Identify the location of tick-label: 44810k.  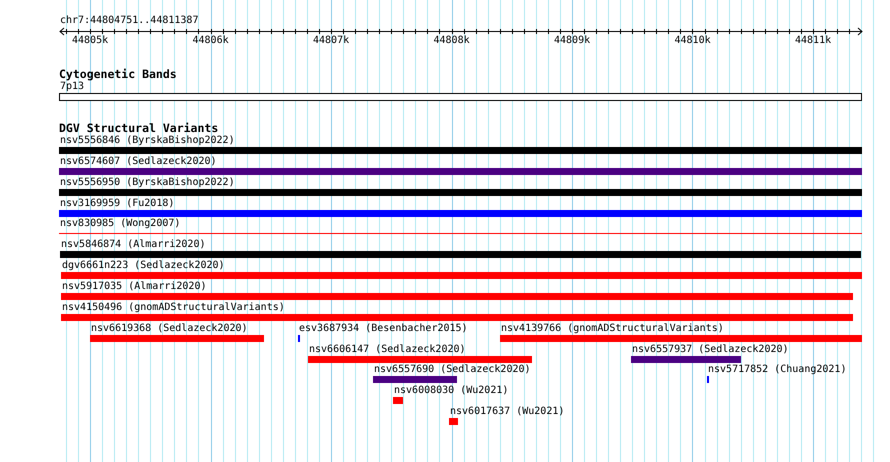
(692, 40).